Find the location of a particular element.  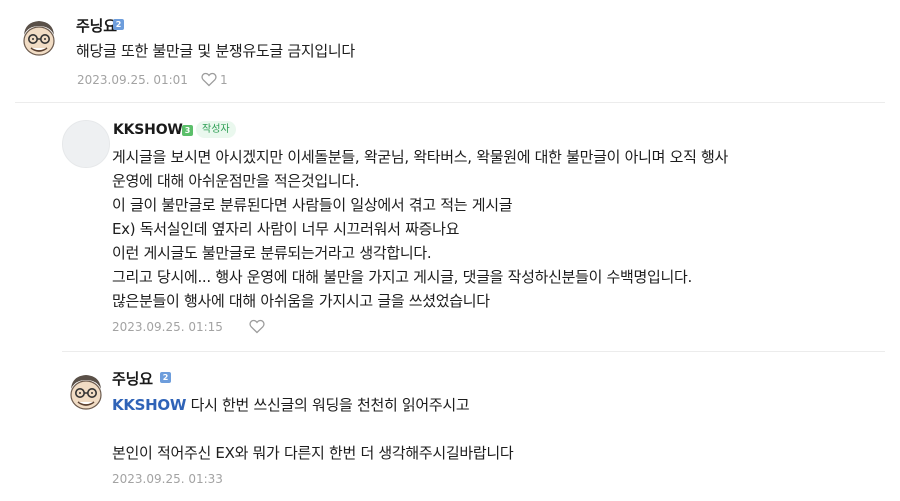

comment-line: 이런 게시글도 불만글로 분류되는거라고 생각합니다. is located at coordinates (272, 253).